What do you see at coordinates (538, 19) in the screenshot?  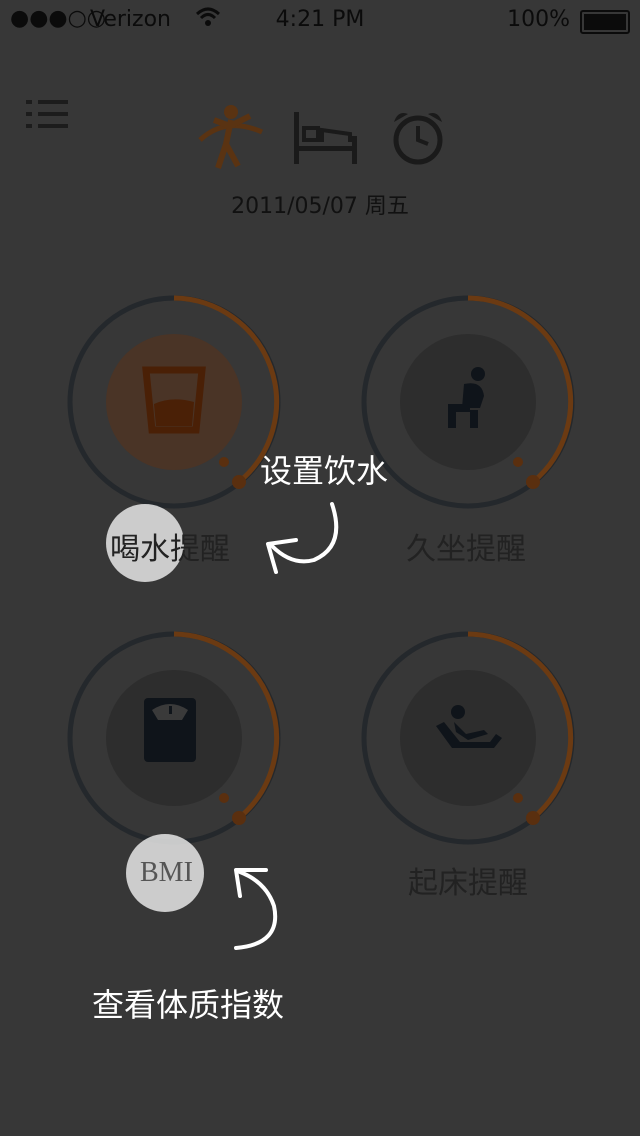 I see `battery-percent: 100%` at bounding box center [538, 19].